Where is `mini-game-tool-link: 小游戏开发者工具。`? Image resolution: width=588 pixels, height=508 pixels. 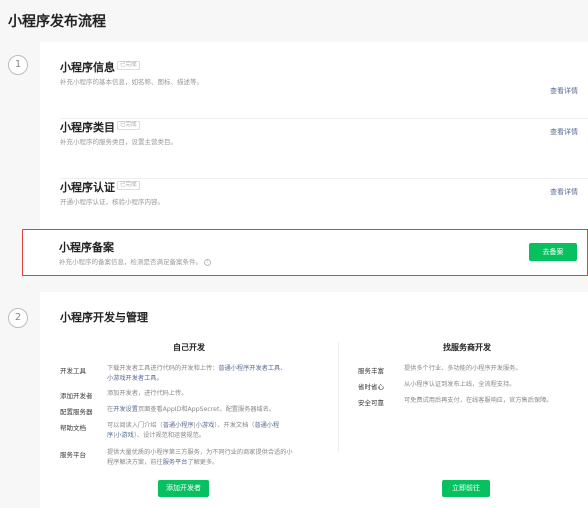 mini-game-tool-link: 小游戏开发者工具。 is located at coordinates (135, 378).